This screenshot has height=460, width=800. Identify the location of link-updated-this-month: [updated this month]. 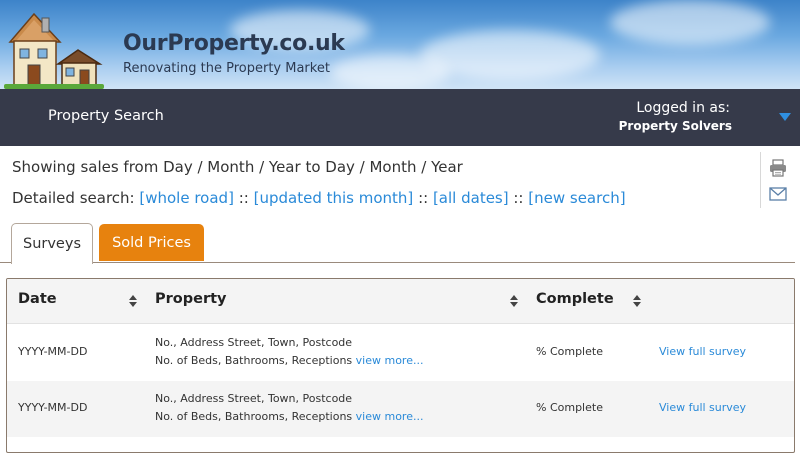
(334, 198).